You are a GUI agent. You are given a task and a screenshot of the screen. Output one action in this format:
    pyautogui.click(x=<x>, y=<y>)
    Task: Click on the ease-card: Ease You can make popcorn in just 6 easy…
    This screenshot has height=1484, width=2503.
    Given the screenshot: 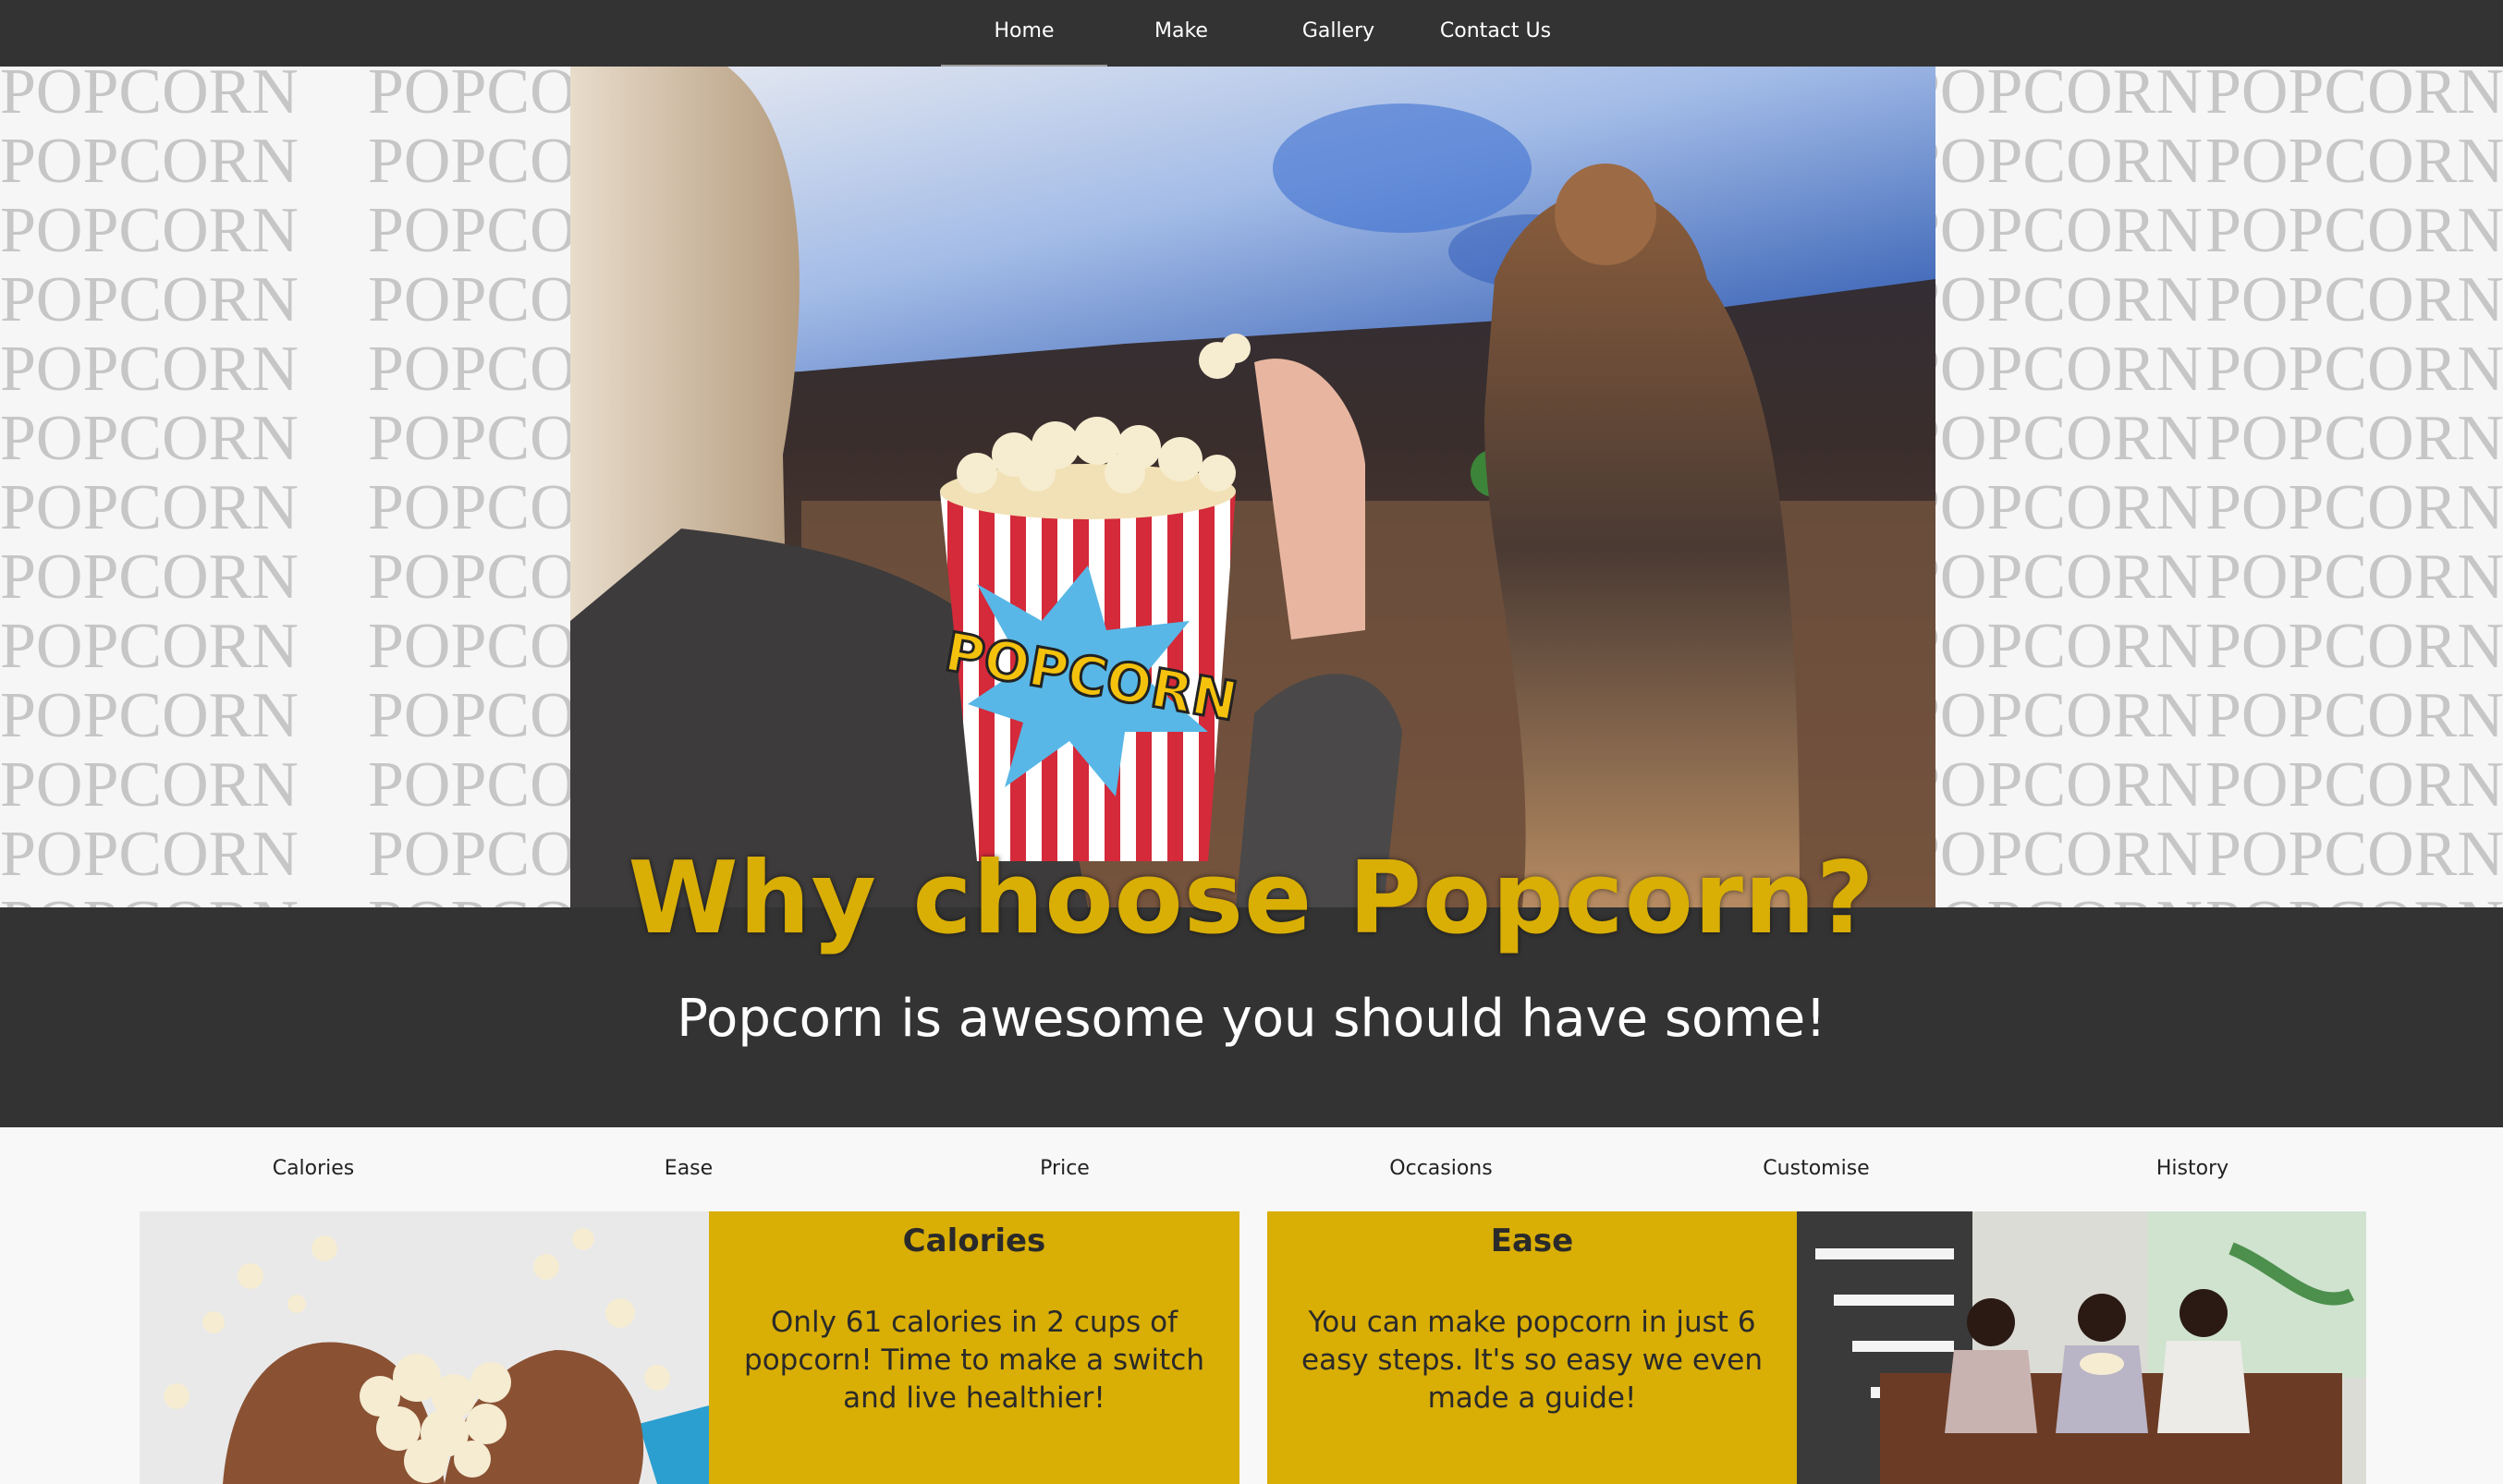 What is the action you would take?
    pyautogui.click(x=1532, y=1347)
    